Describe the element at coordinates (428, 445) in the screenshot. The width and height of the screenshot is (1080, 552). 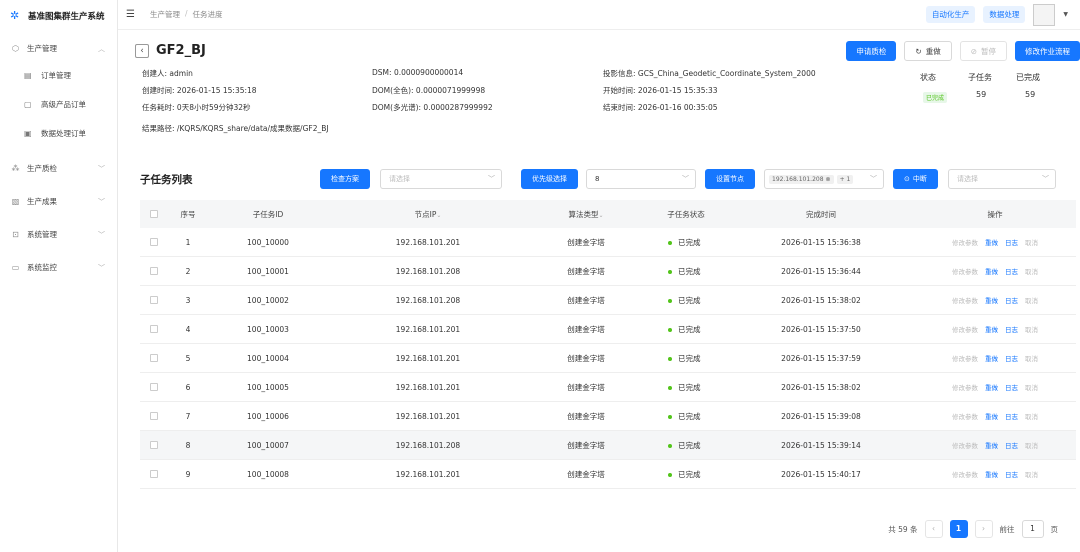
I see `cell-node-ip: 192.168.101.208` at that location.